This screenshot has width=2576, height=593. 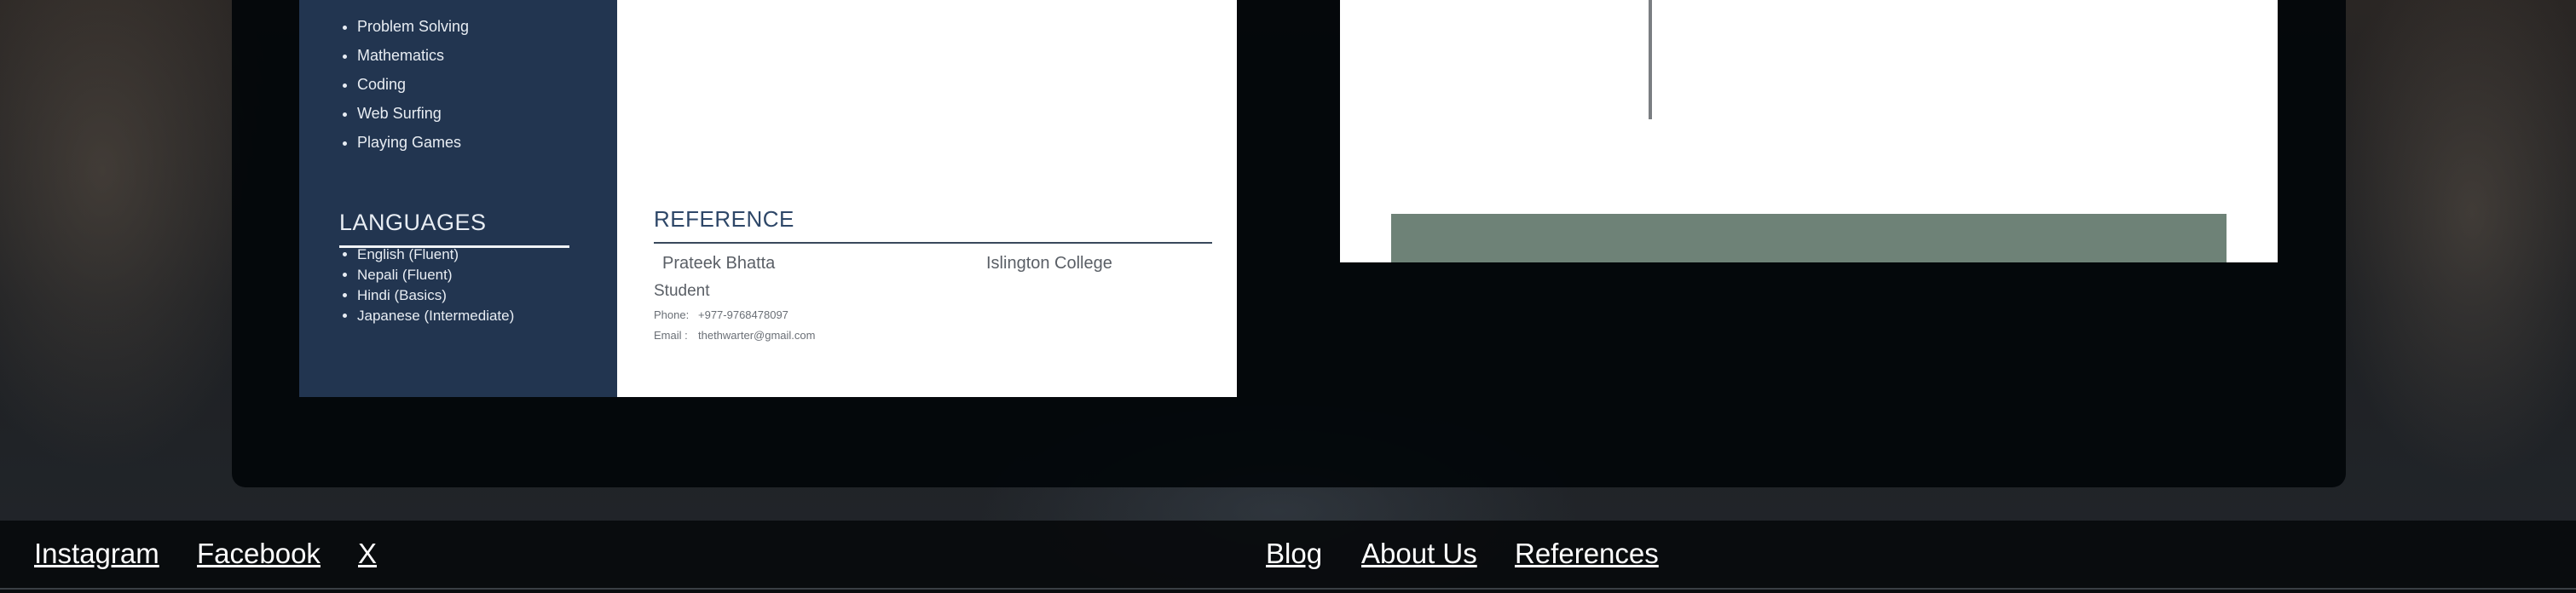 What do you see at coordinates (259, 554) in the screenshot?
I see `footer-link-facebook: Facebook` at bounding box center [259, 554].